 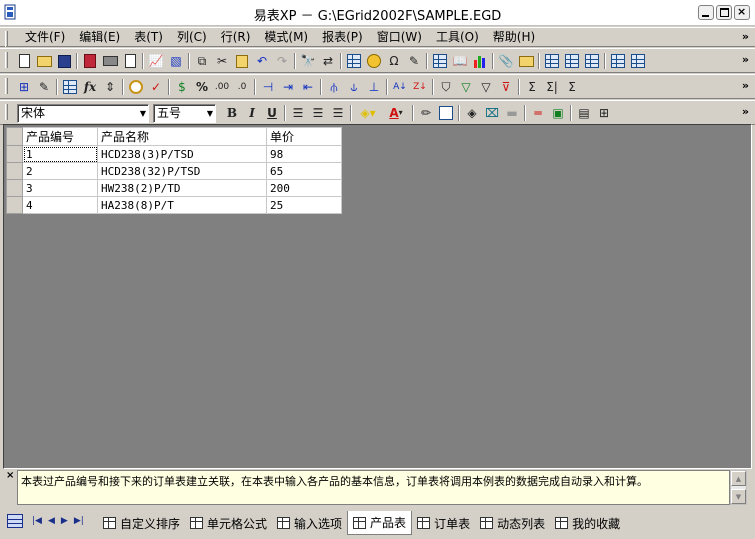 I want to click on borders-button, so click(x=446, y=113).